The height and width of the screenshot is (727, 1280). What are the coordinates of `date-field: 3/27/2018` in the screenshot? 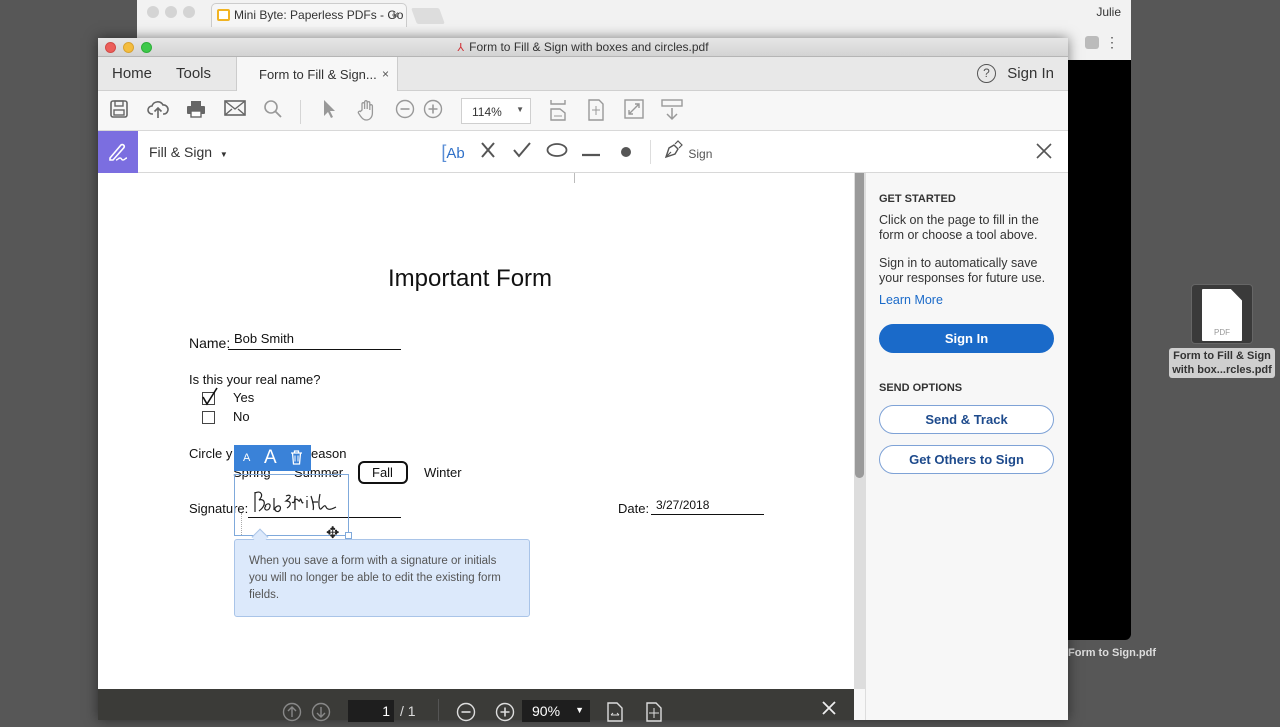 It's located at (682, 505).